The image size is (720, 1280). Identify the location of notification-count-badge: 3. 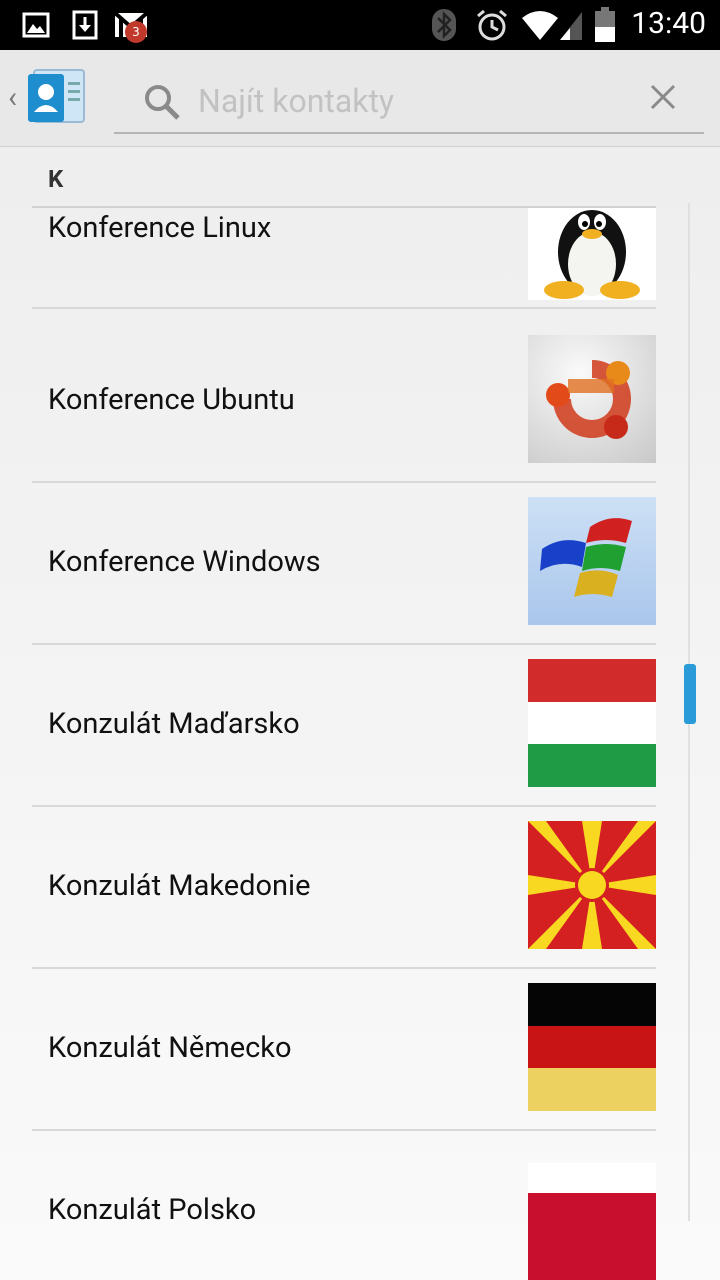
(136, 32).